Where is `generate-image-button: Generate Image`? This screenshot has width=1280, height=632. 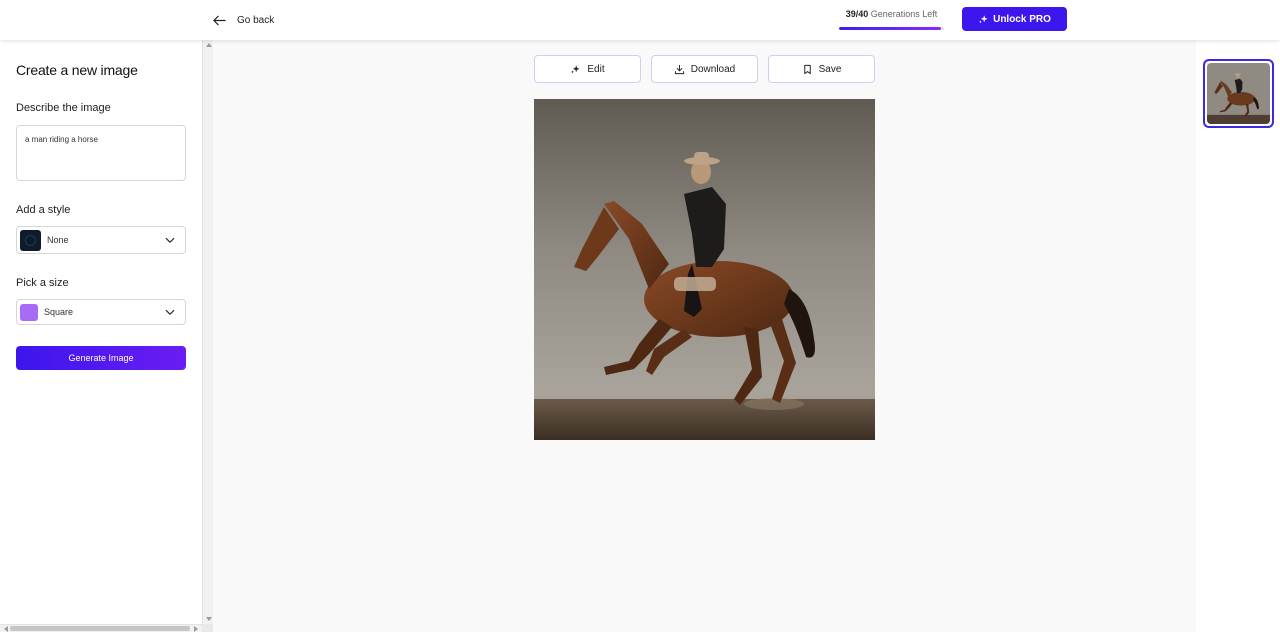 generate-image-button: Generate Image is located at coordinates (101, 358).